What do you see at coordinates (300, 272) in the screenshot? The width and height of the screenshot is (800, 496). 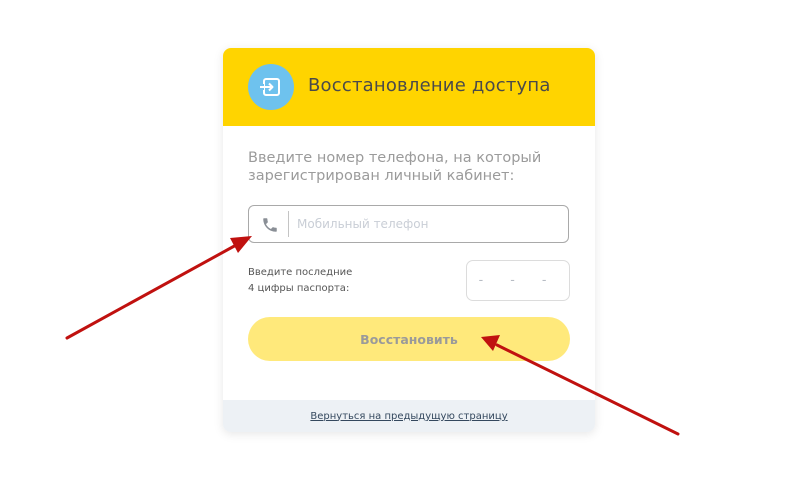 I see `passport-label-line1: Введите последние` at bounding box center [300, 272].